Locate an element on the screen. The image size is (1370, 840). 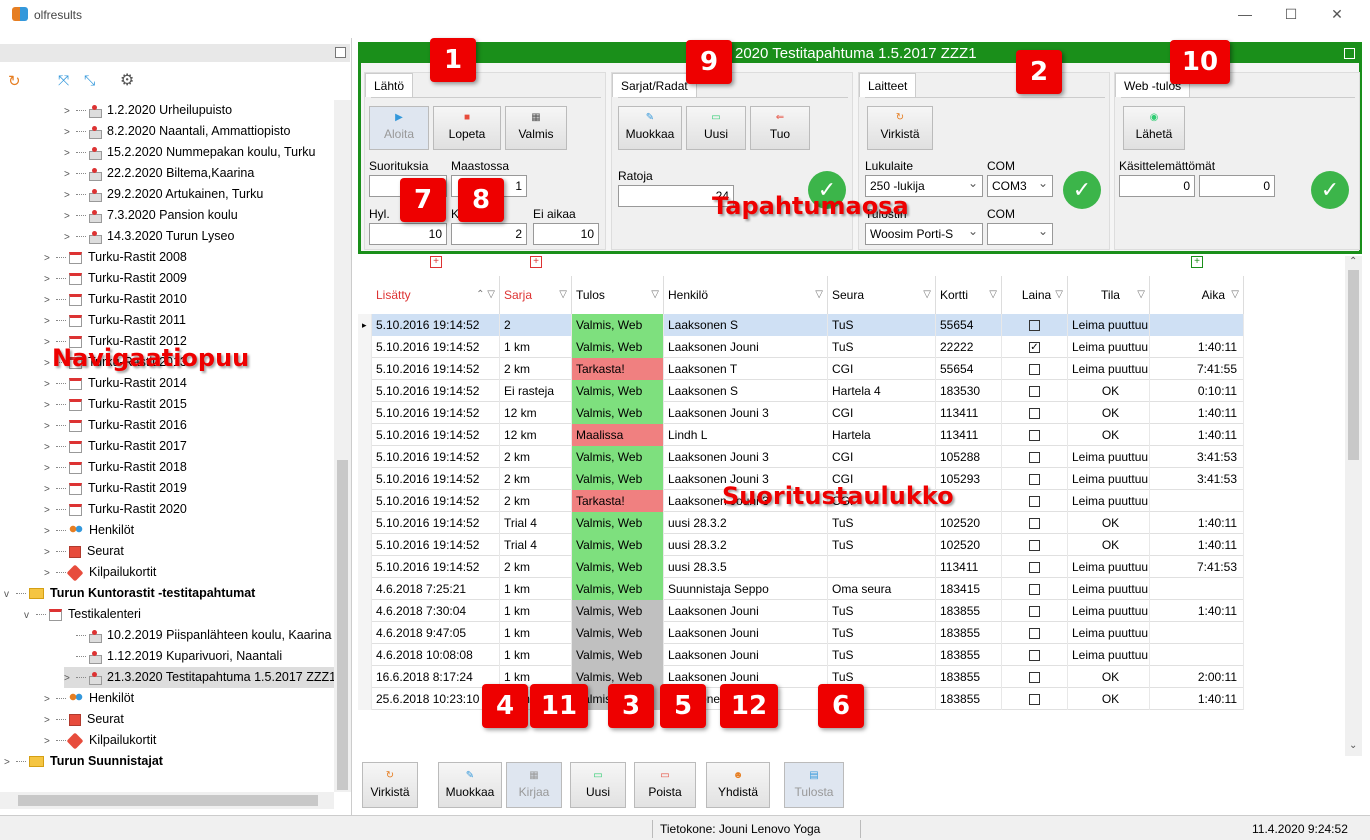
plus-time-icon: + is located at coordinates (1197, 262).